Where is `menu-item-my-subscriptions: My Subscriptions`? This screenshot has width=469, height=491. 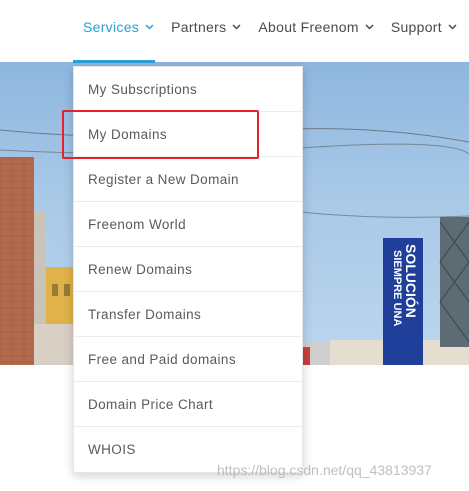 menu-item-my-subscriptions: My Subscriptions is located at coordinates (188, 89).